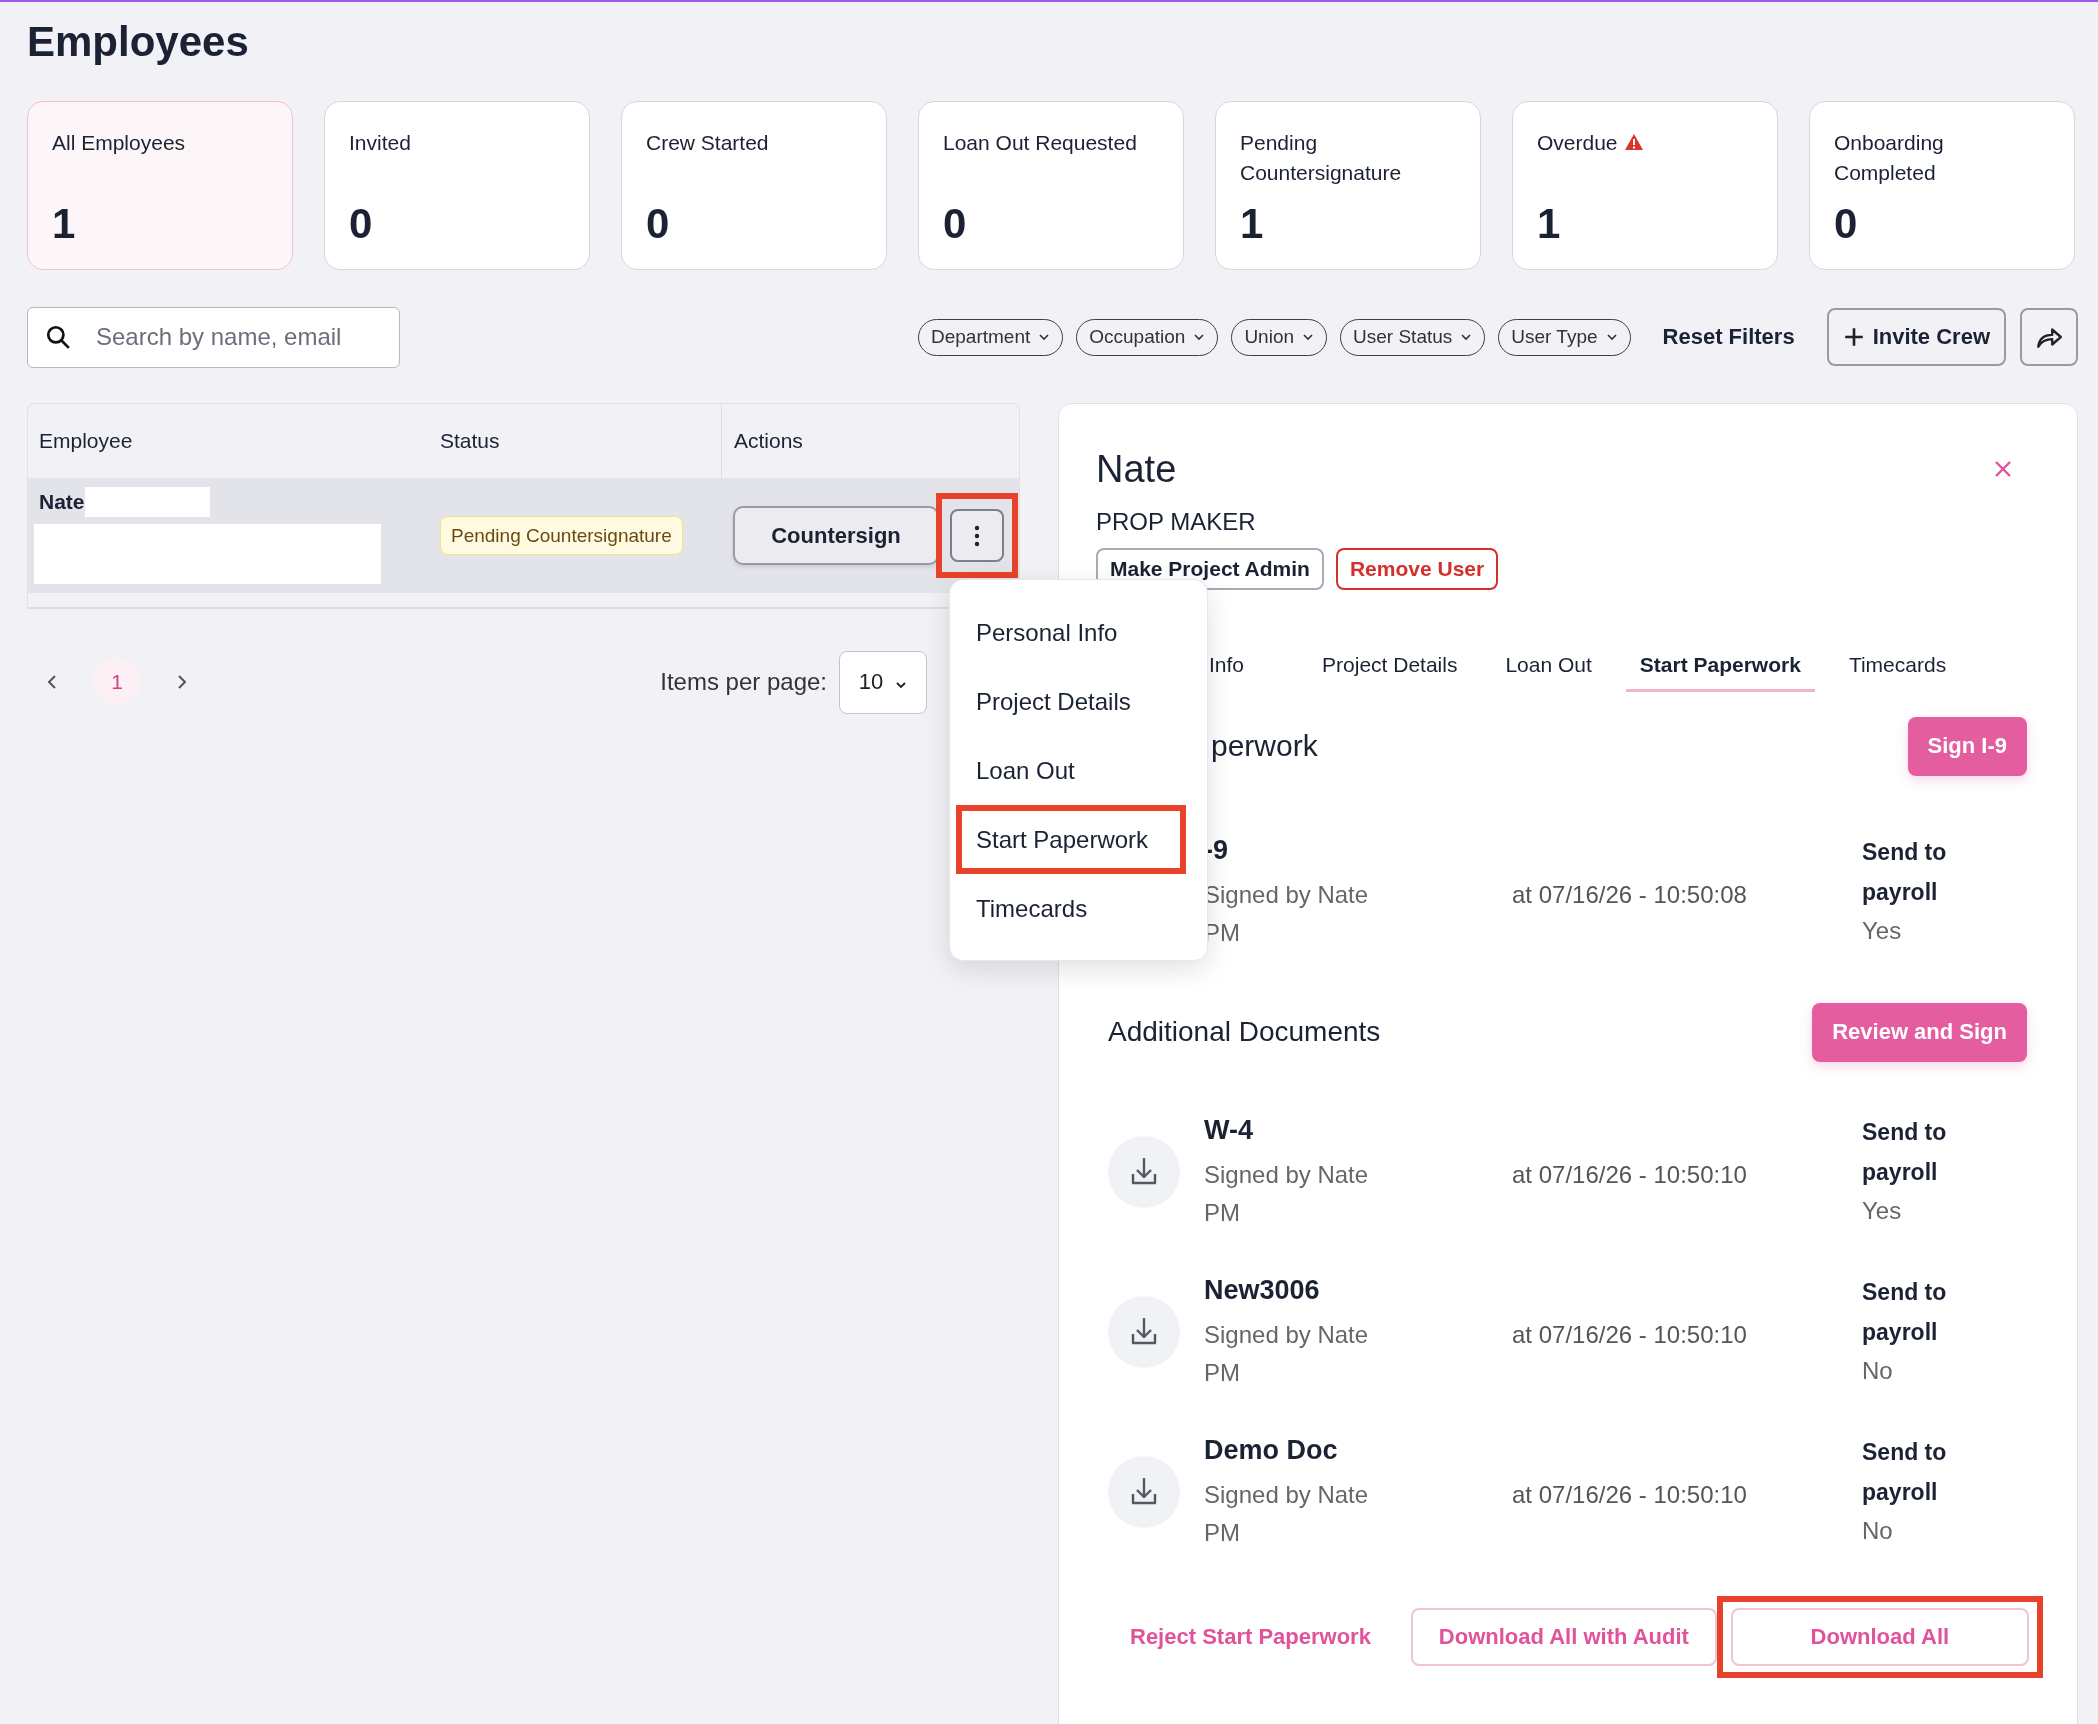 This screenshot has width=2098, height=1724. Describe the element at coordinates (1853, 337) in the screenshot. I see `plus-icon` at that location.